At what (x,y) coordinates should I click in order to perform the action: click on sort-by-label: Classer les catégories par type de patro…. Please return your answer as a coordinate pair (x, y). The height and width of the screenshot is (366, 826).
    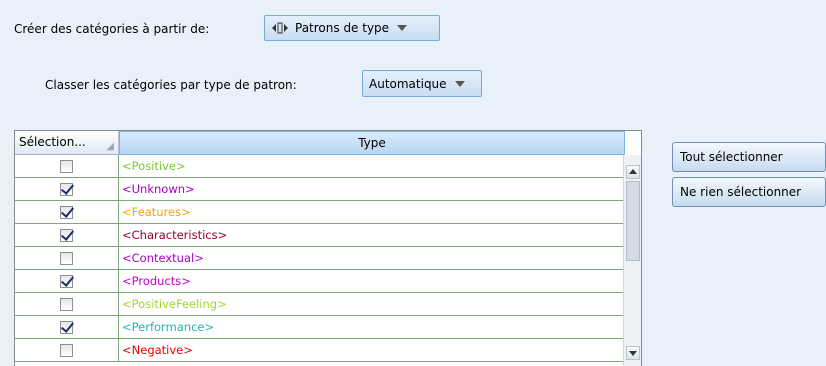
    Looking at the image, I should click on (171, 85).